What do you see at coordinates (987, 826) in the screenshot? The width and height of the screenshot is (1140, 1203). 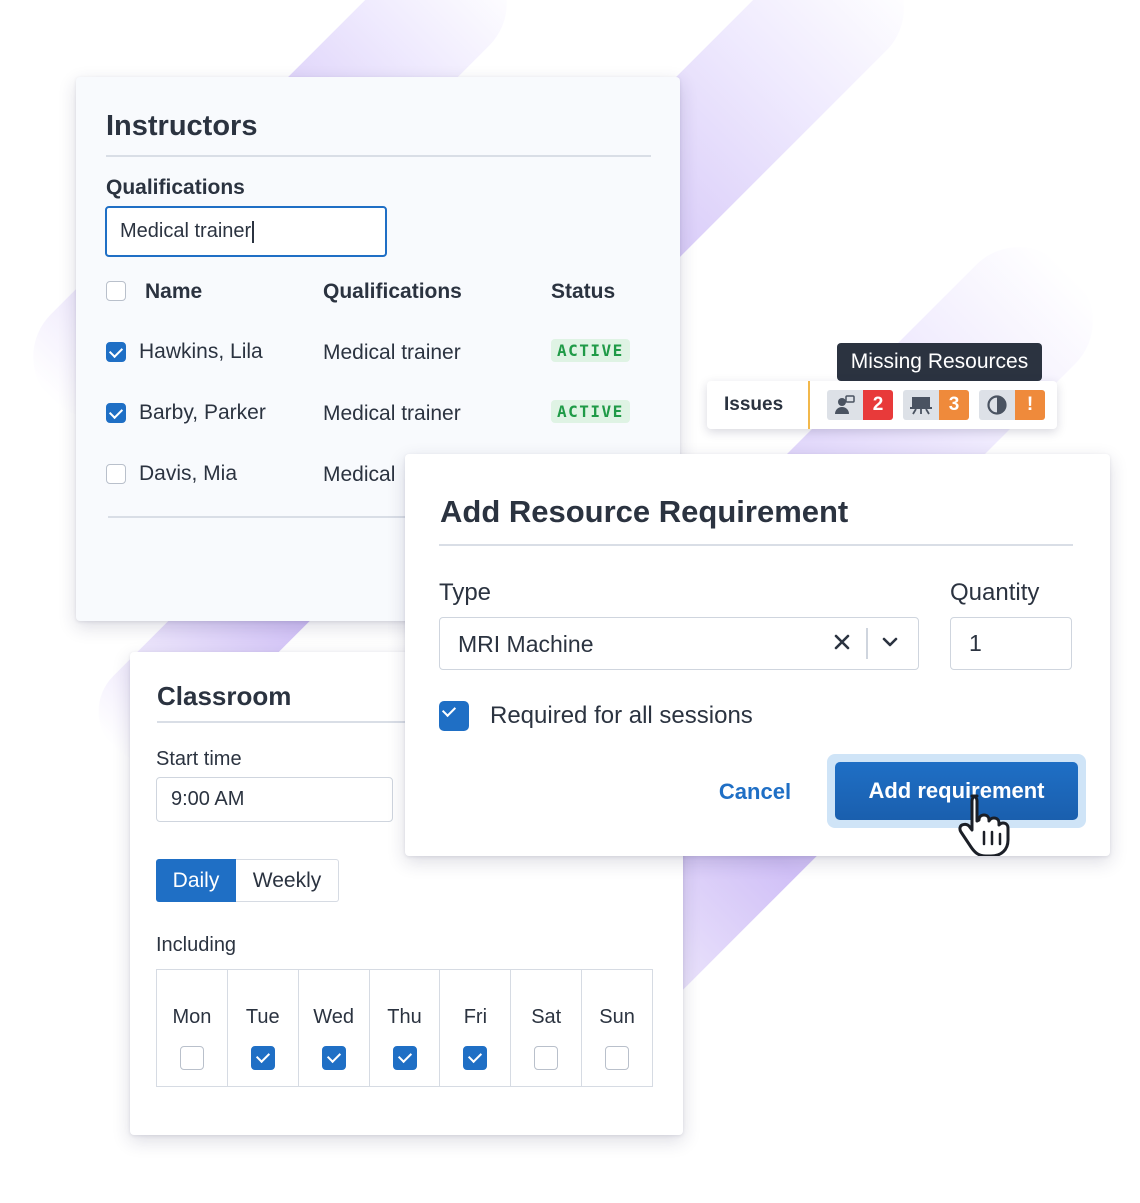 I see `hand-cursor-icon` at bounding box center [987, 826].